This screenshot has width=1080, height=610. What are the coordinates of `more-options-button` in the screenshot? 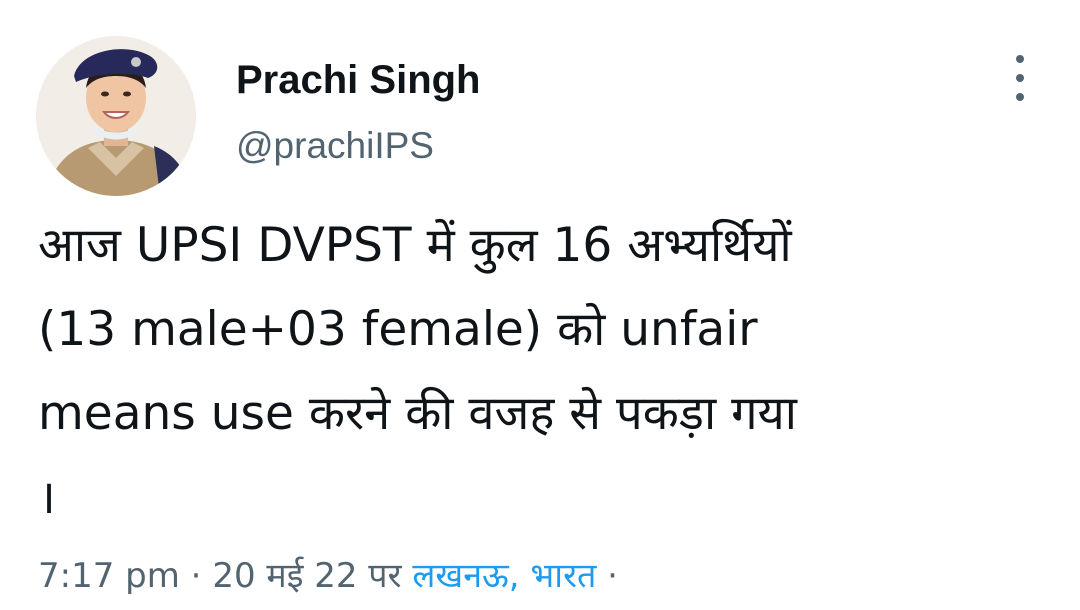 It's located at (1020, 78).